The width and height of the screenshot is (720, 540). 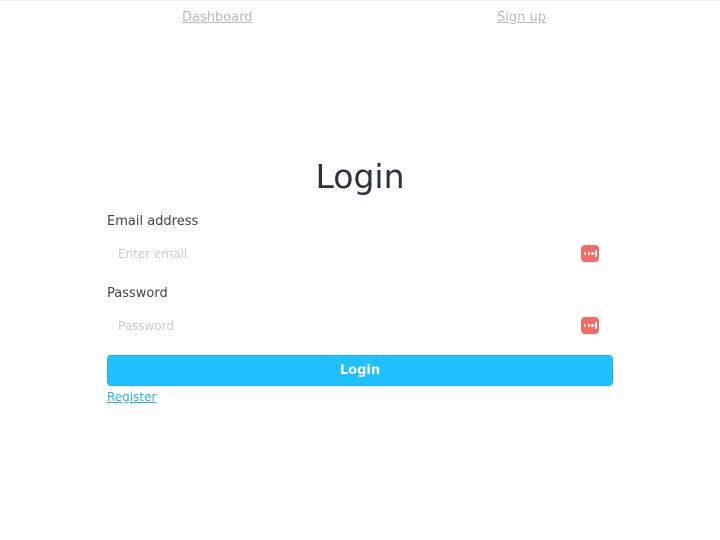 I want to click on password-label: Password, so click(x=137, y=293).